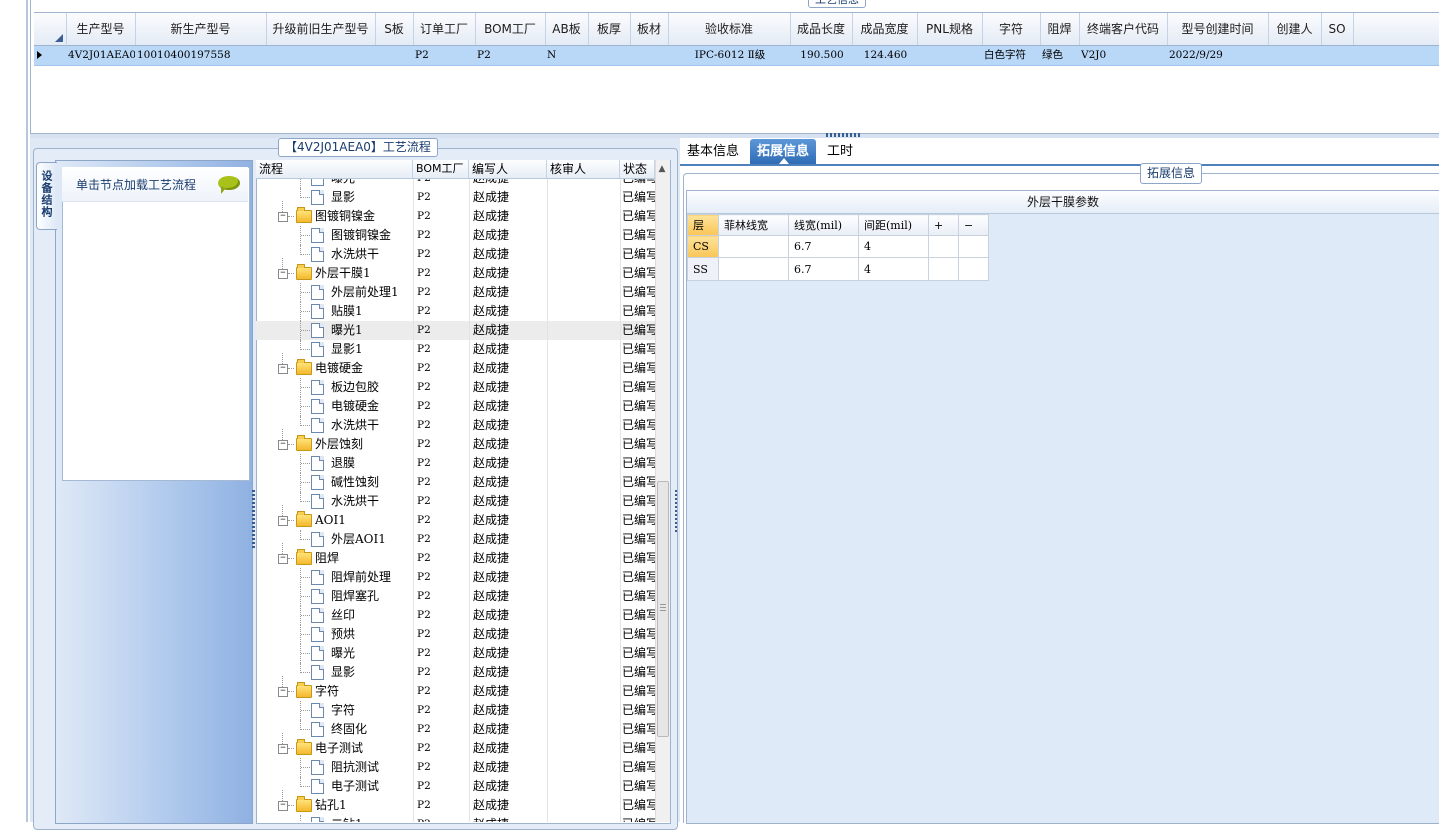 The image size is (1439, 830). What do you see at coordinates (943, 225) in the screenshot?
I see `add-column-button: +` at bounding box center [943, 225].